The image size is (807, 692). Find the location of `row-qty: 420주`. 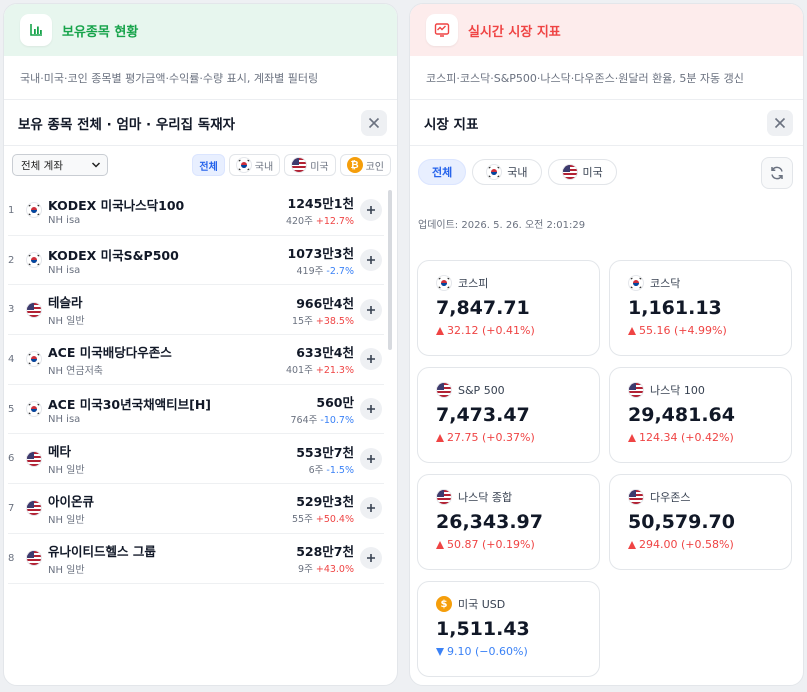

row-qty: 420주 is located at coordinates (299, 222).